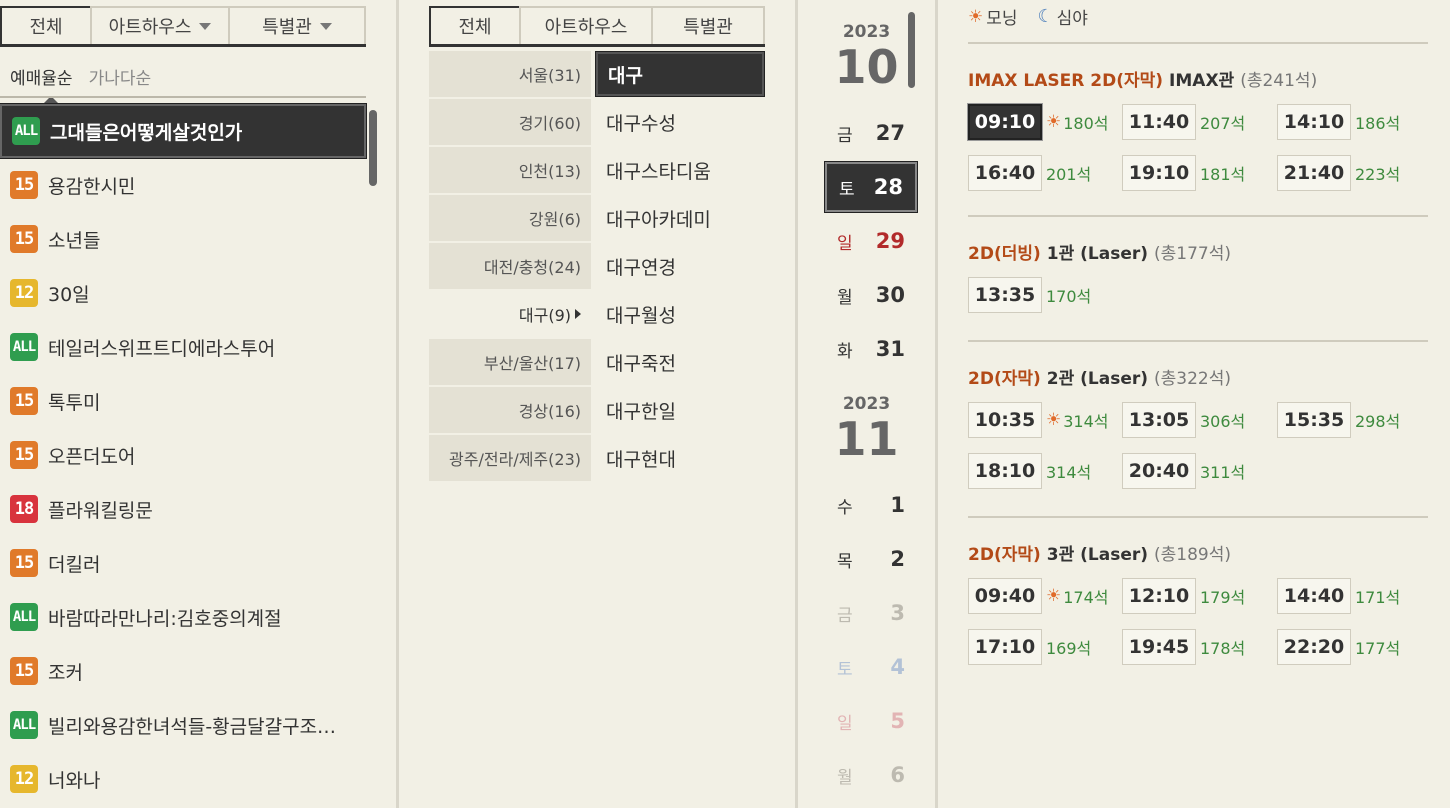 The image size is (1450, 808). What do you see at coordinates (871, 187) in the screenshot?
I see `date-item: 토 28` at bounding box center [871, 187].